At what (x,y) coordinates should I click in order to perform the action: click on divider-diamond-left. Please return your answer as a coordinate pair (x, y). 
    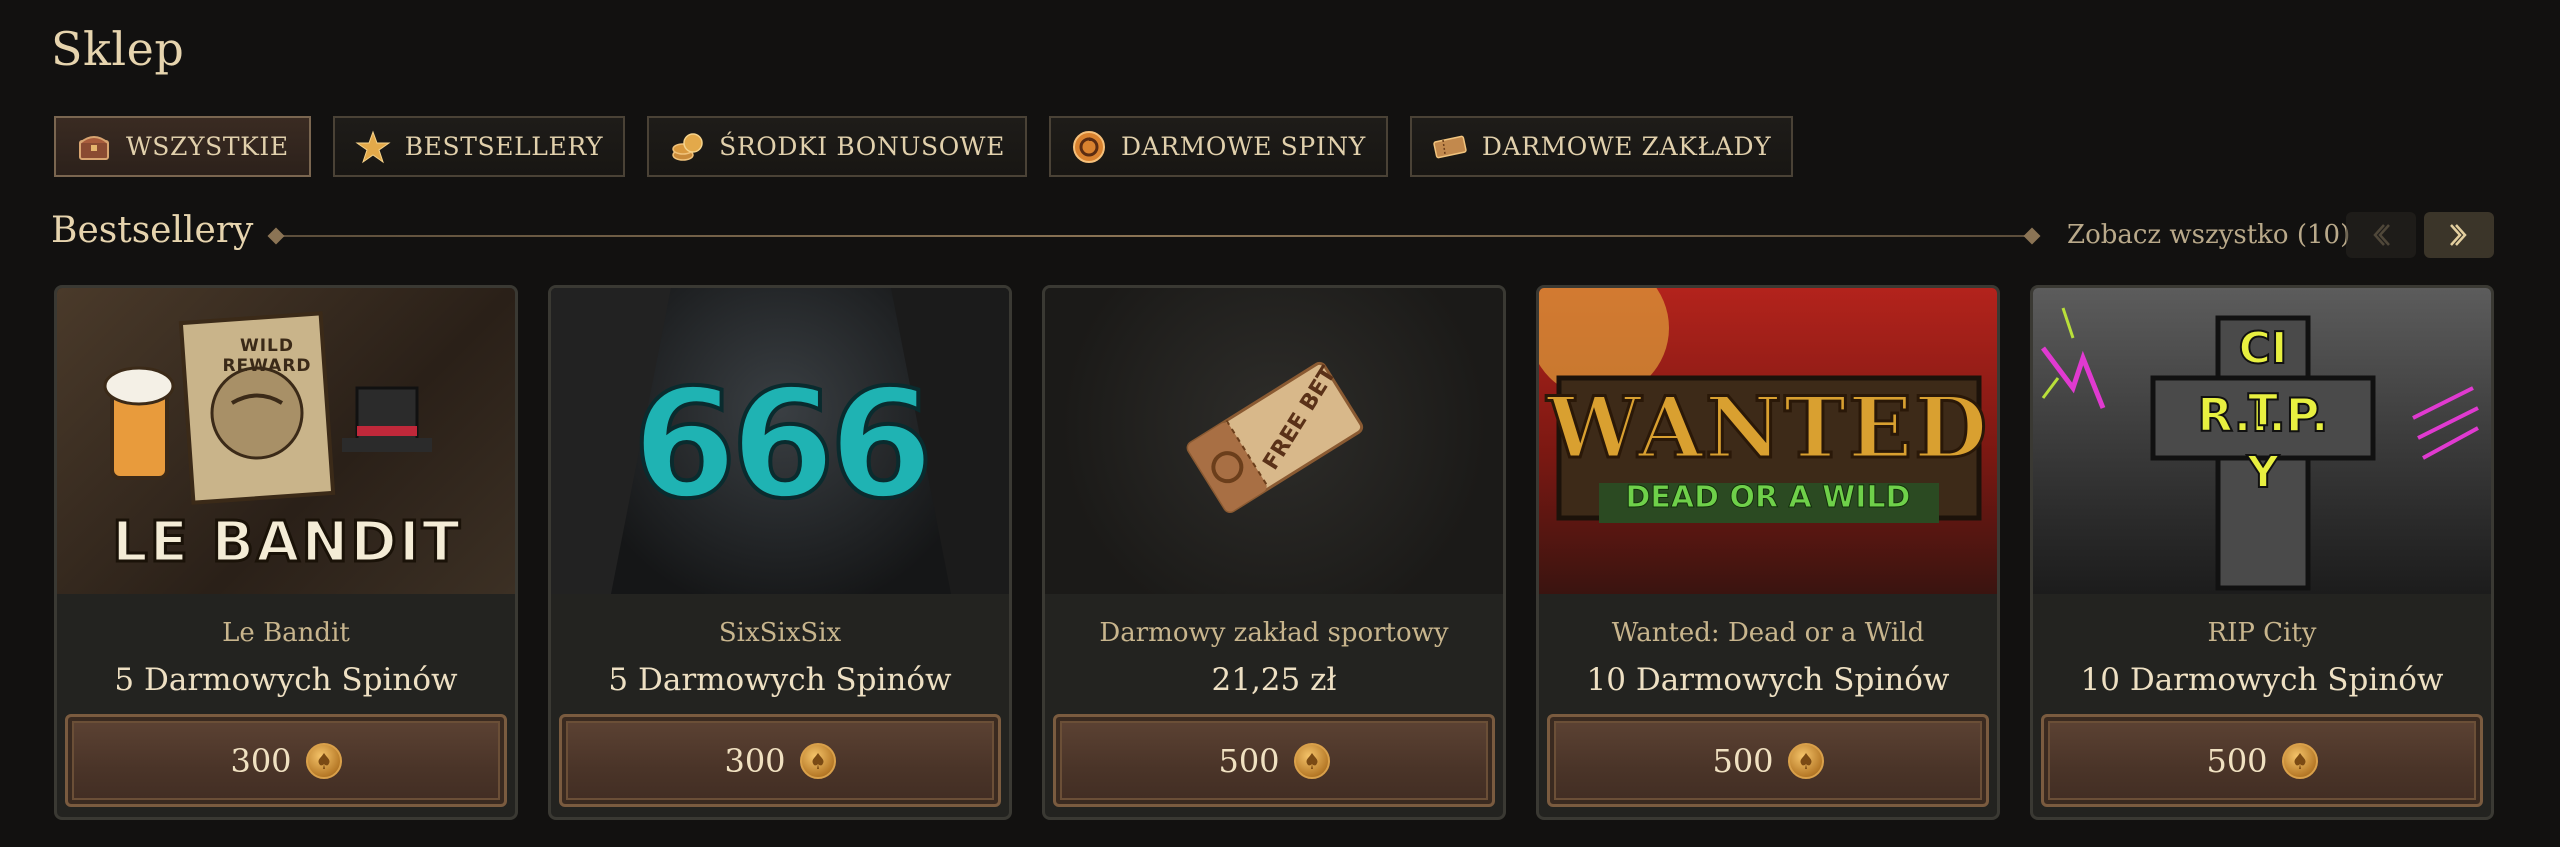
    Looking at the image, I should click on (276, 236).